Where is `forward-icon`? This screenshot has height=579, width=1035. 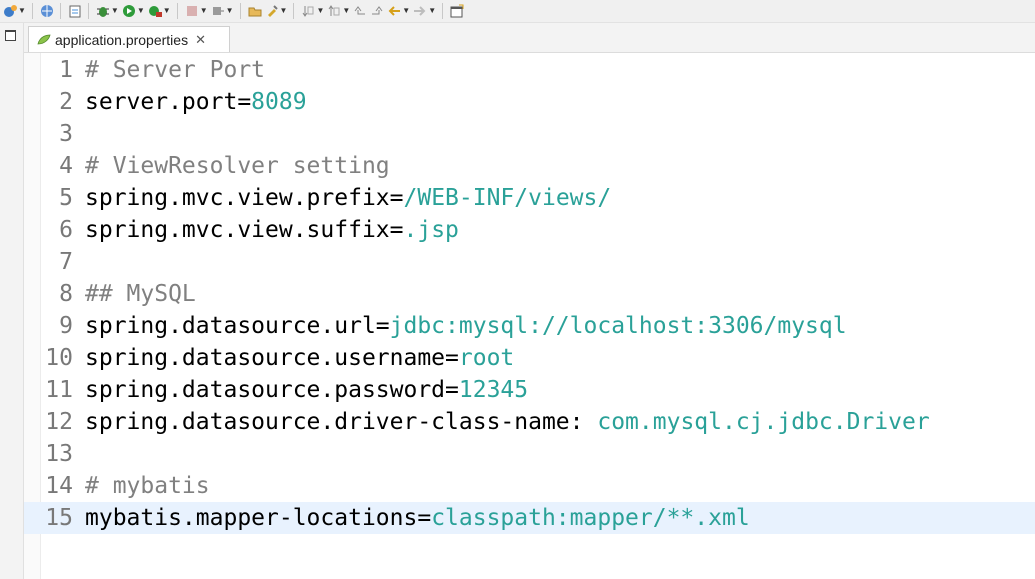
forward-icon is located at coordinates (377, 11).